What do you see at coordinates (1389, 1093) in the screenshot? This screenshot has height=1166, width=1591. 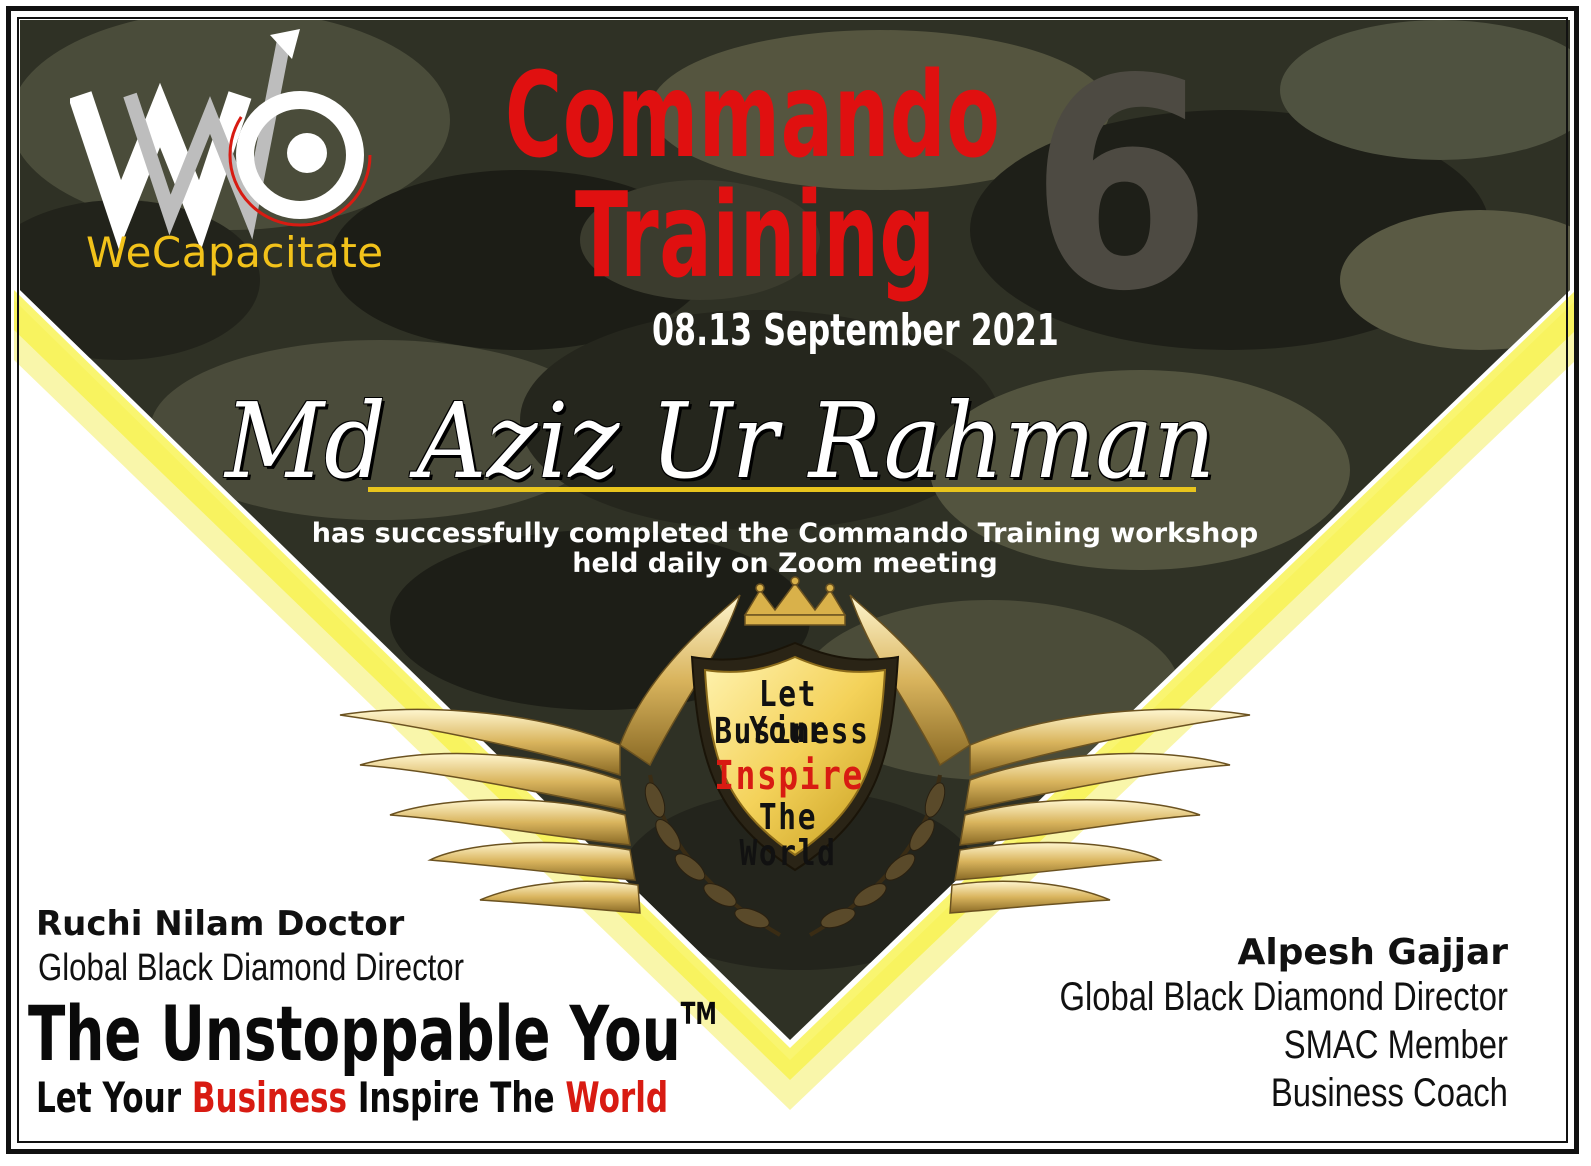 I see `right-signatory-line-3: Business Coach` at bounding box center [1389, 1093].